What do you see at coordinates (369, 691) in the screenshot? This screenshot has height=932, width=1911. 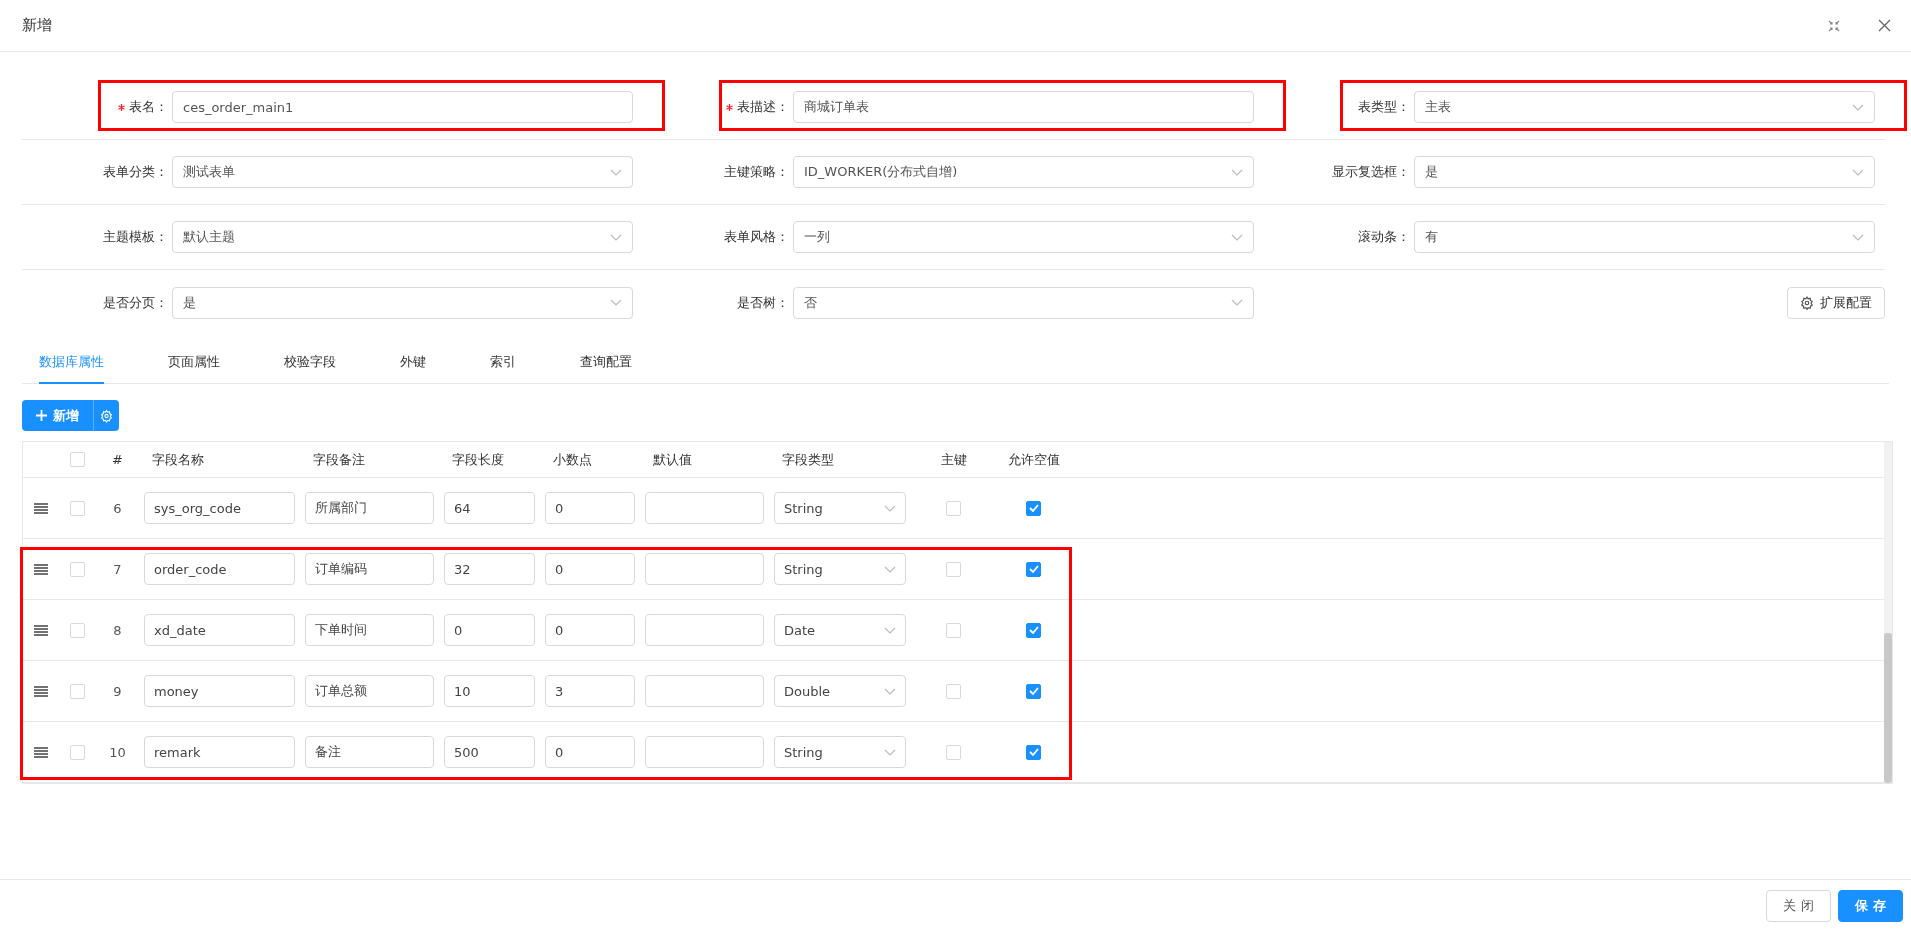 I see `input-field: 订单总额` at bounding box center [369, 691].